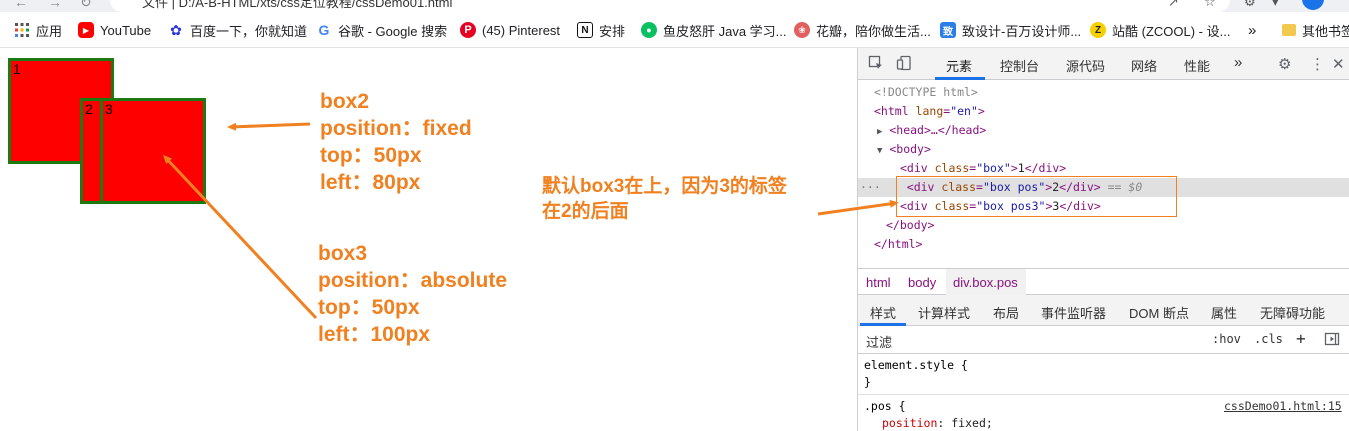 Image resolution: width=1349 pixels, height=431 pixels. What do you see at coordinates (883, 312) in the screenshot?
I see `tab-styles: 样式` at bounding box center [883, 312].